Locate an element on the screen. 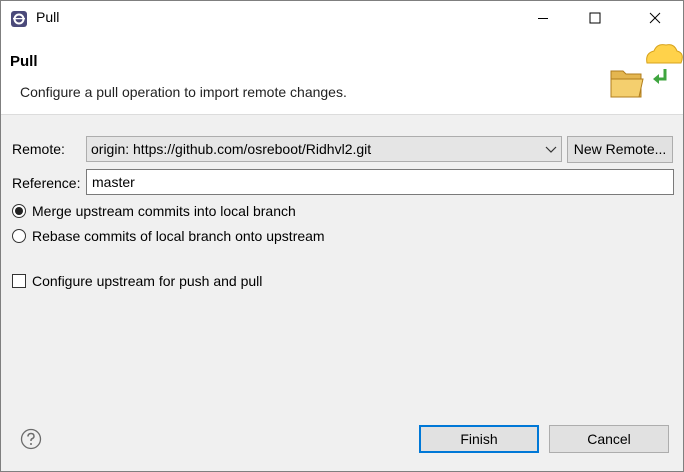  folder-cloud-pull-icon is located at coordinates (646, 71).